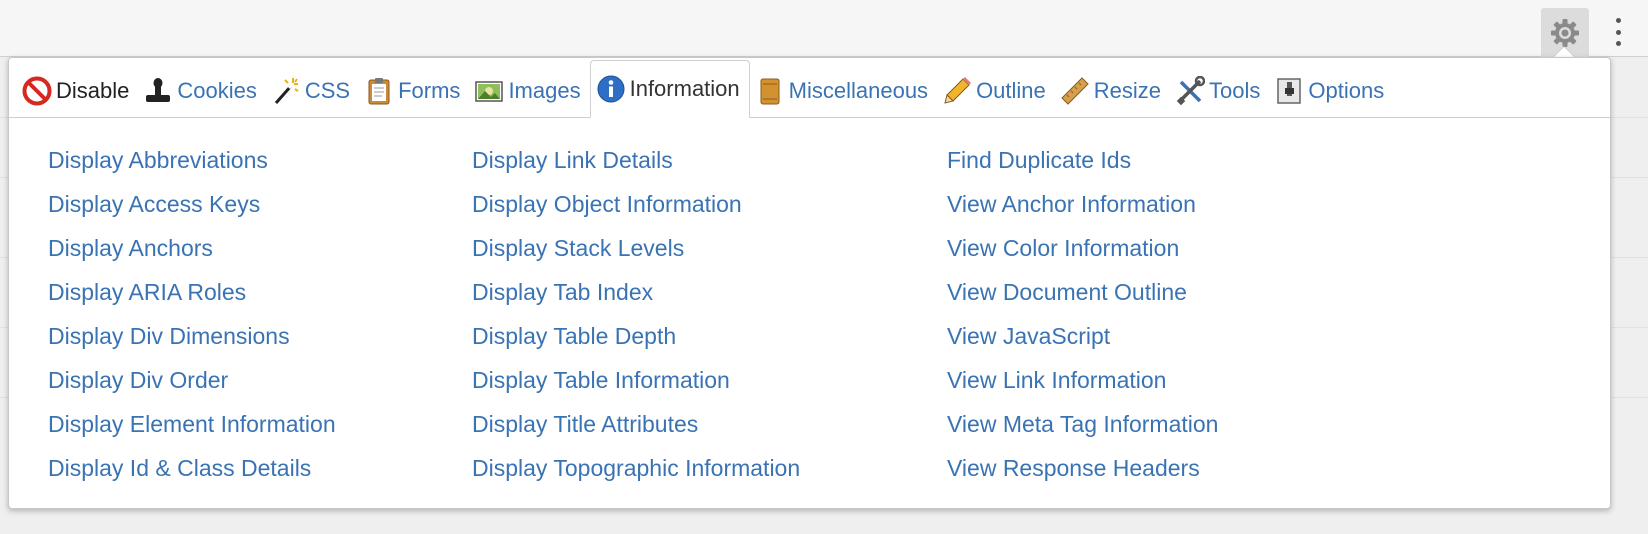  Describe the element at coordinates (684, 88) in the screenshot. I see `tab-label: Information` at that location.